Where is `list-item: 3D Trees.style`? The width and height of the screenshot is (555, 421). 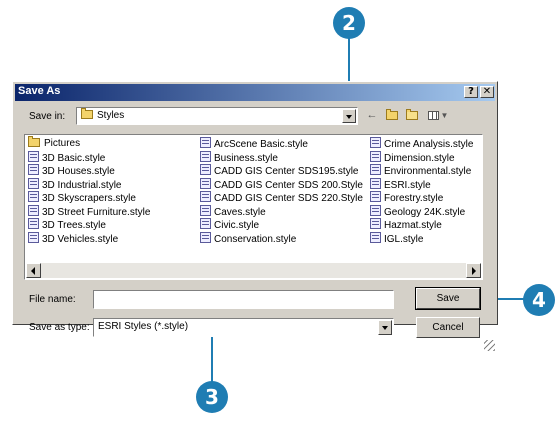
list-item: 3D Trees.style is located at coordinates (89, 225).